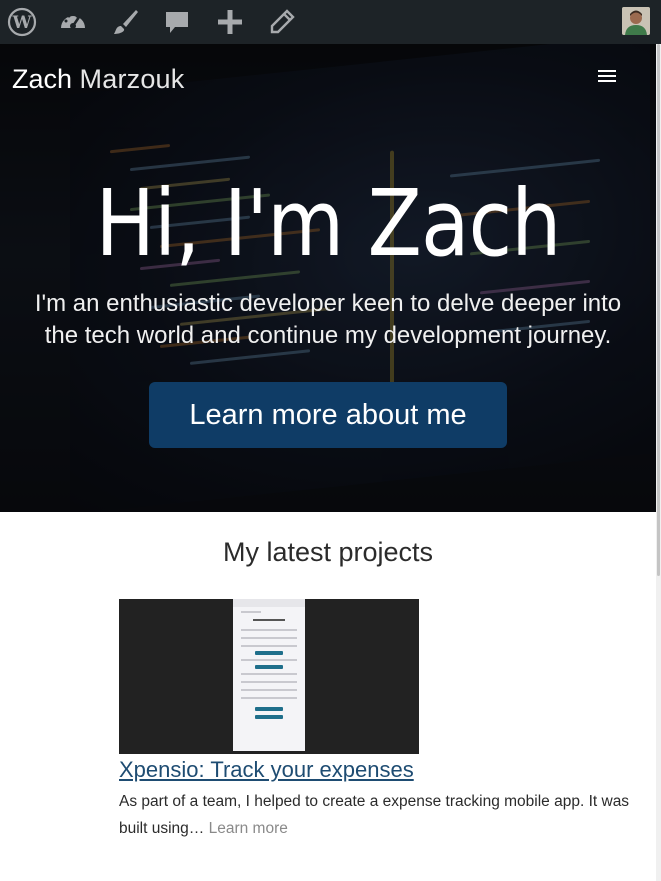  Describe the element at coordinates (328, 552) in the screenshot. I see `projects-heading: My latest projects` at that location.